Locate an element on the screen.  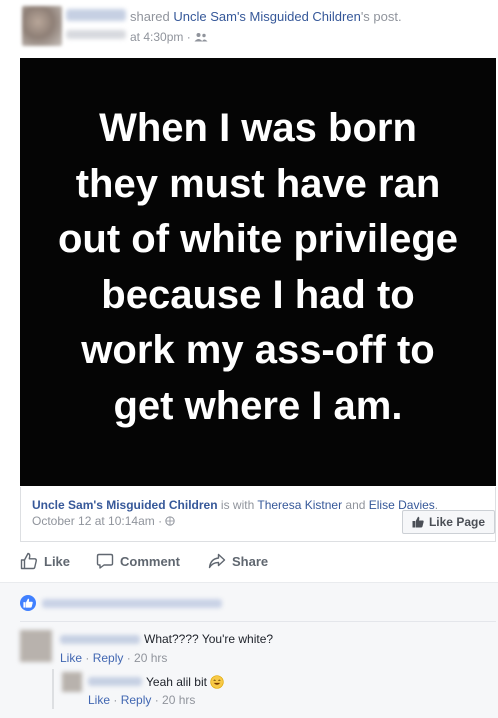
share-label: Share is located at coordinates (250, 561).